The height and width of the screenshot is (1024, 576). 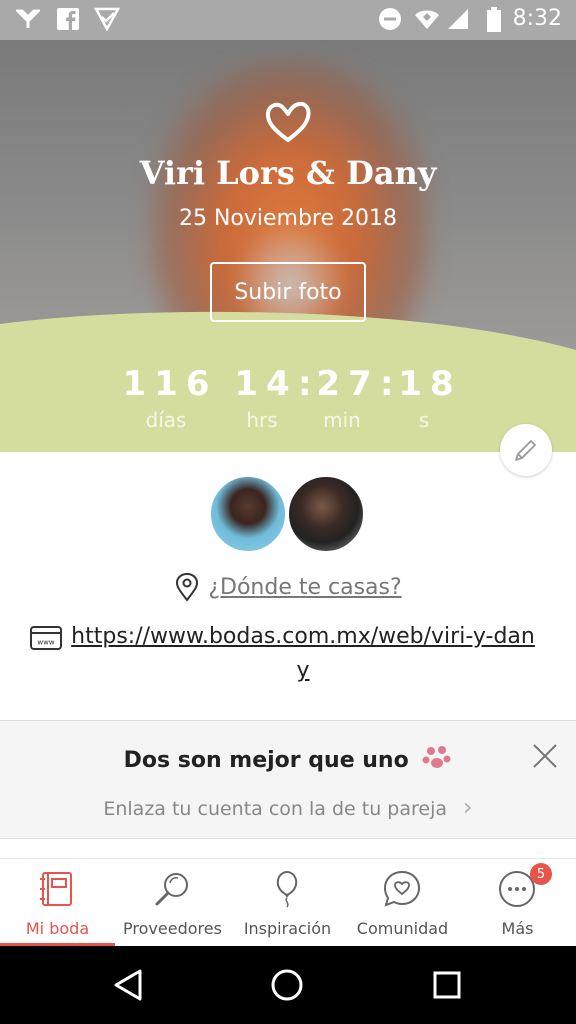 I want to click on nav-label: Más, so click(x=517, y=928).